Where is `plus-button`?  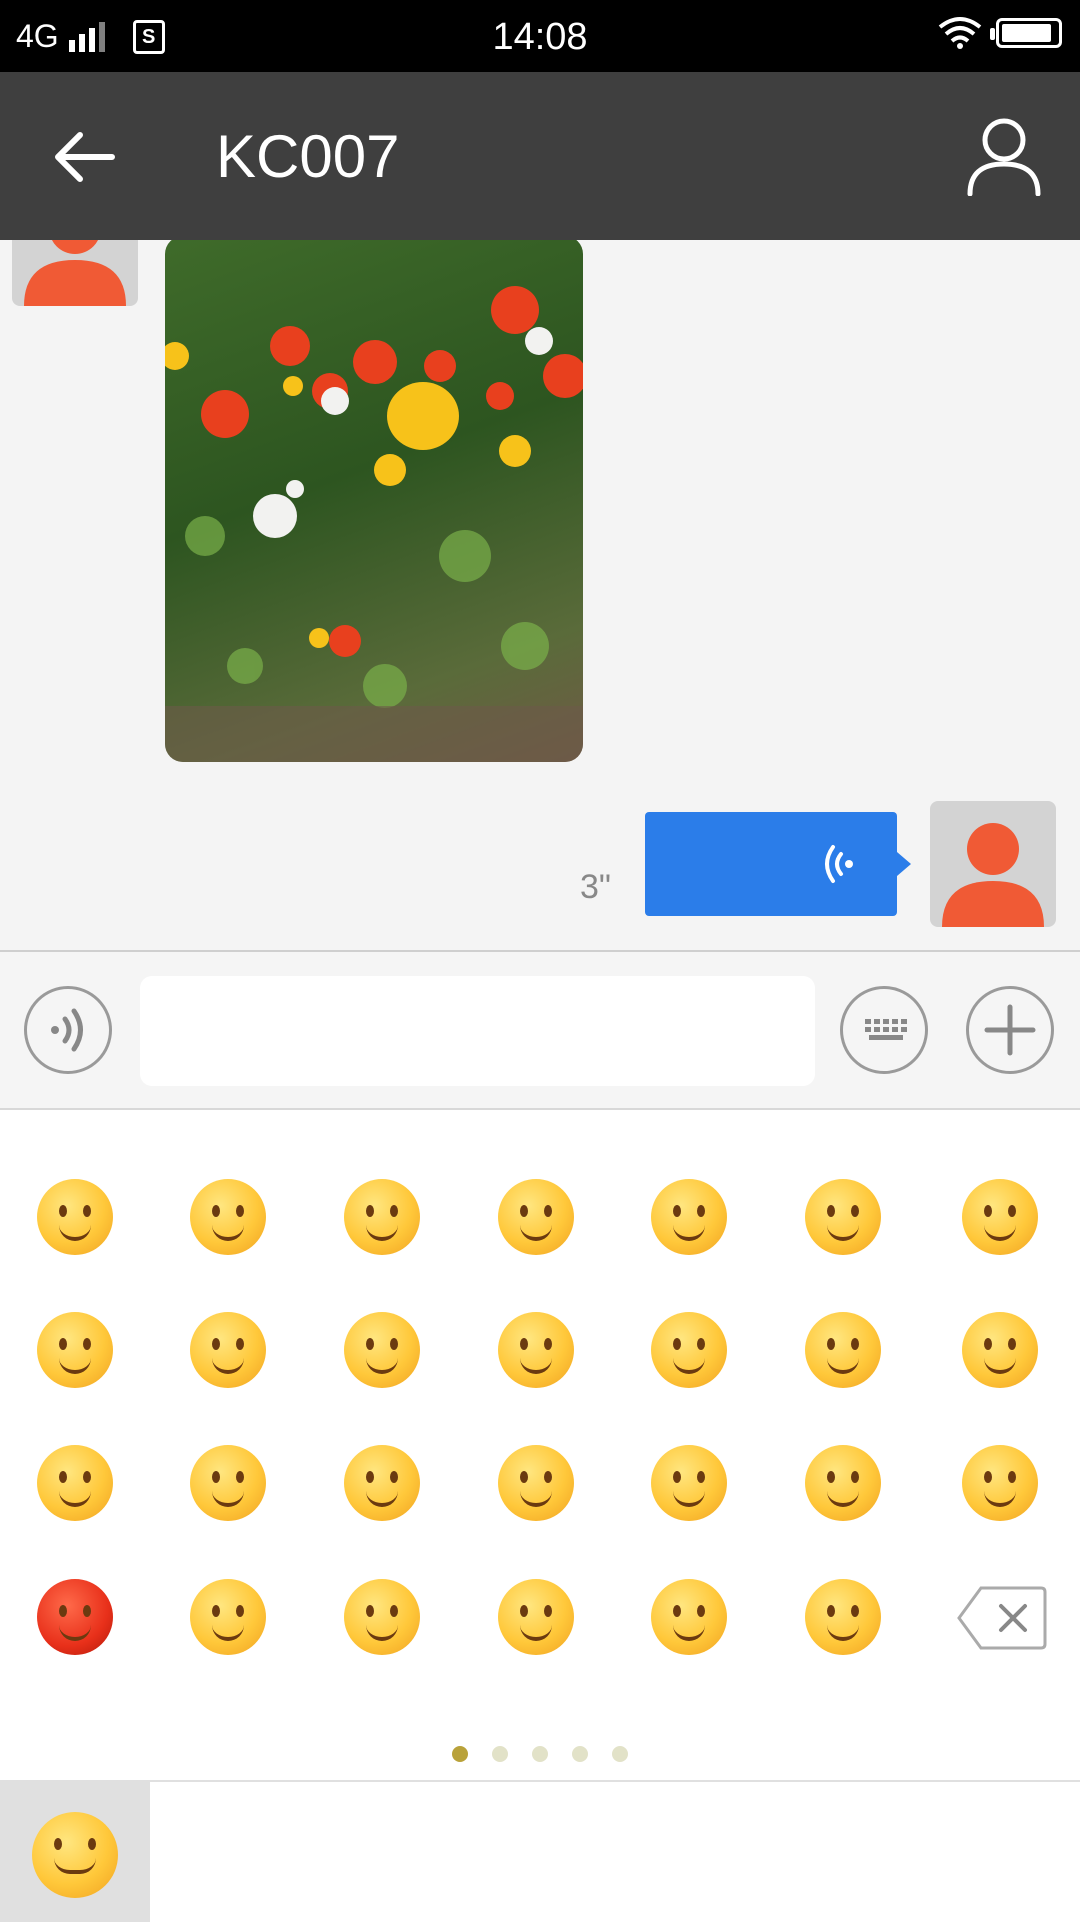 plus-button is located at coordinates (1010, 1030).